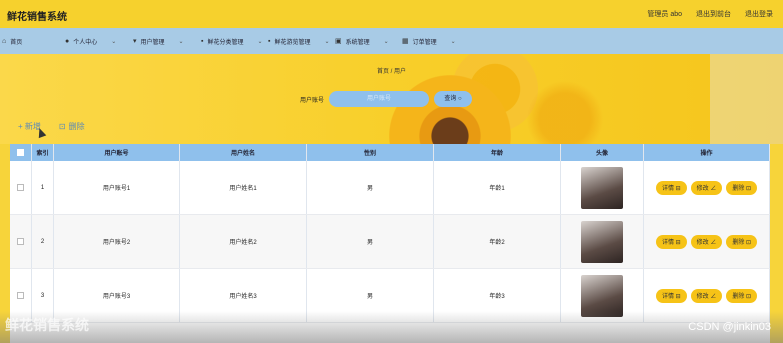  I want to click on col-avatar: 头像, so click(602, 152).